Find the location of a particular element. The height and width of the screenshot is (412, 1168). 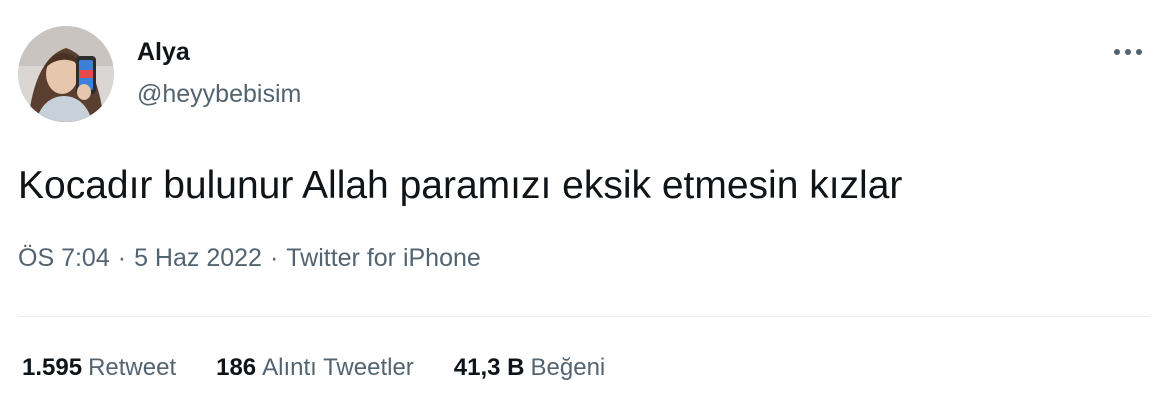

quotes-count: 186 is located at coordinates (236, 367).